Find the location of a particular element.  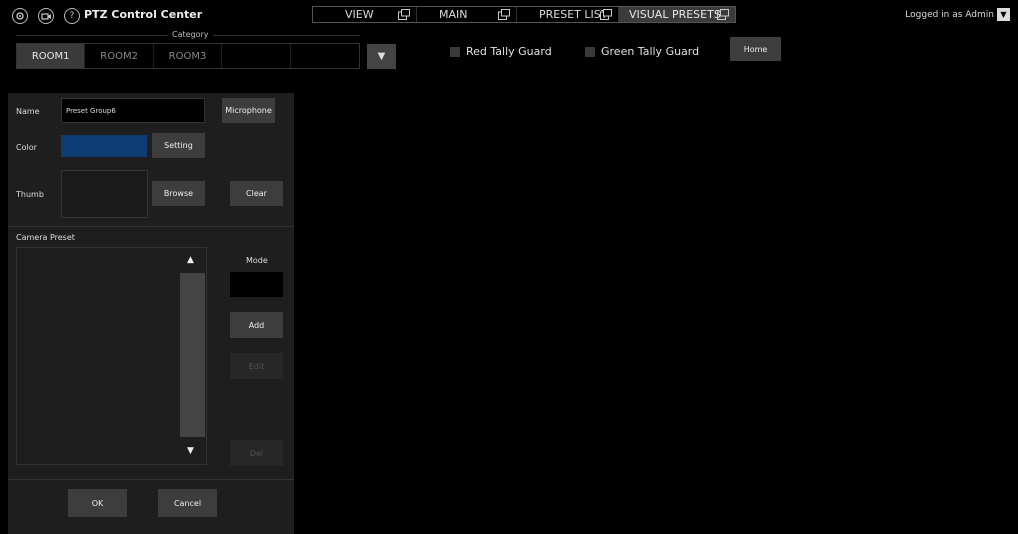

tab-label: MAIN is located at coordinates (453, 14).